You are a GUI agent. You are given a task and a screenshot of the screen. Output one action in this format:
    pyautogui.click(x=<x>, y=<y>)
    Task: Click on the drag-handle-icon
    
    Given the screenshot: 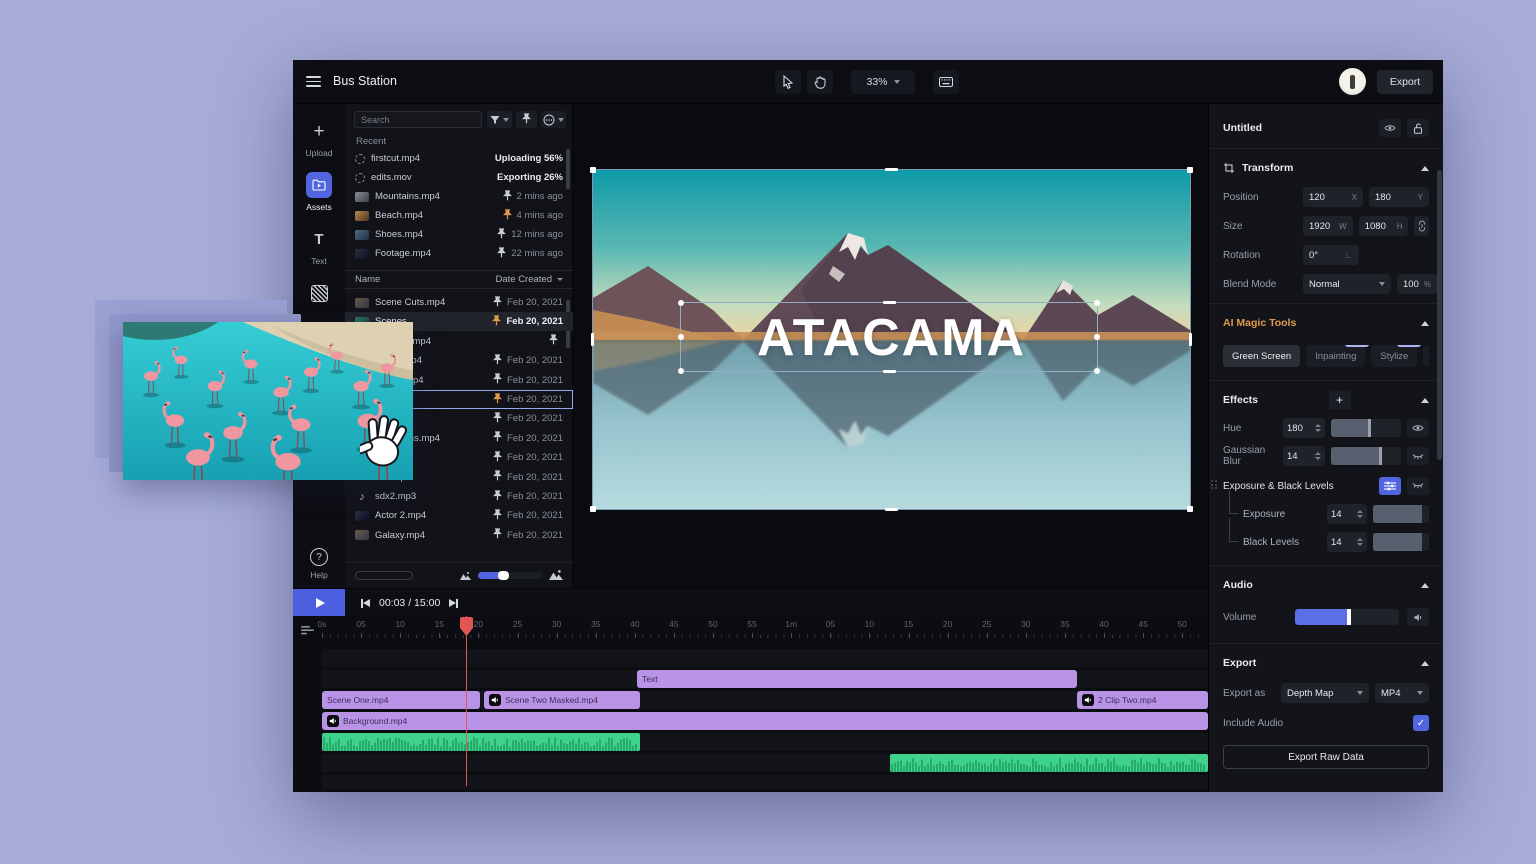 What is the action you would take?
    pyautogui.click(x=1214, y=484)
    